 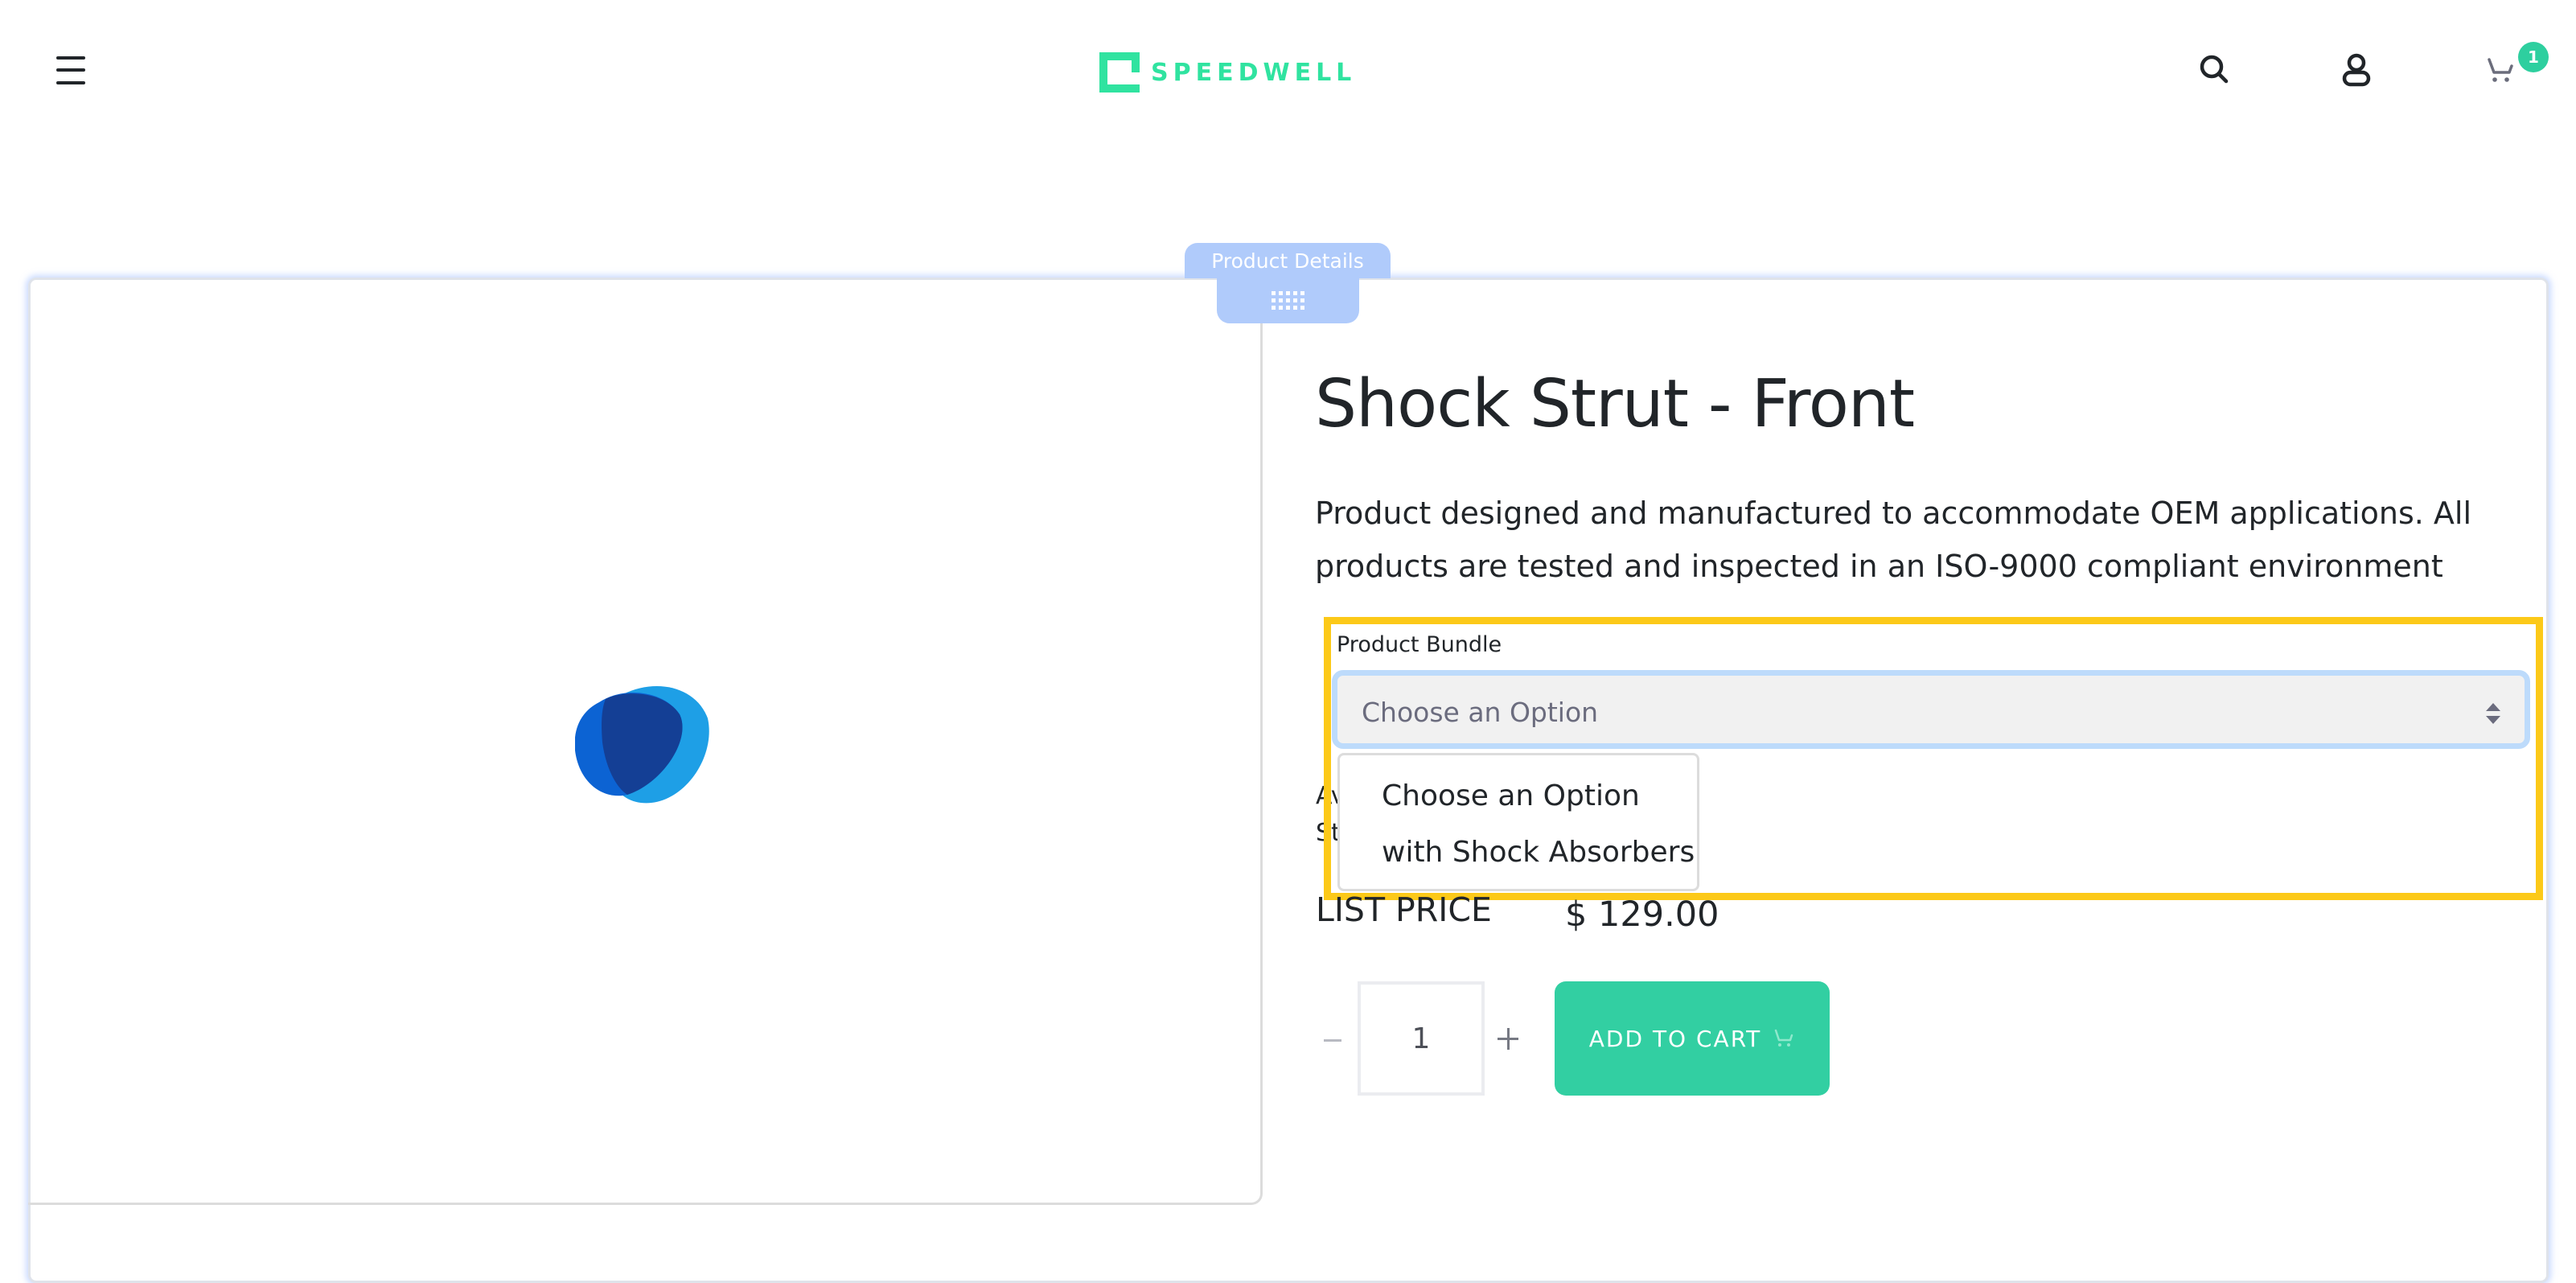 I want to click on quantity-decrement-button, so click(x=1332, y=1036).